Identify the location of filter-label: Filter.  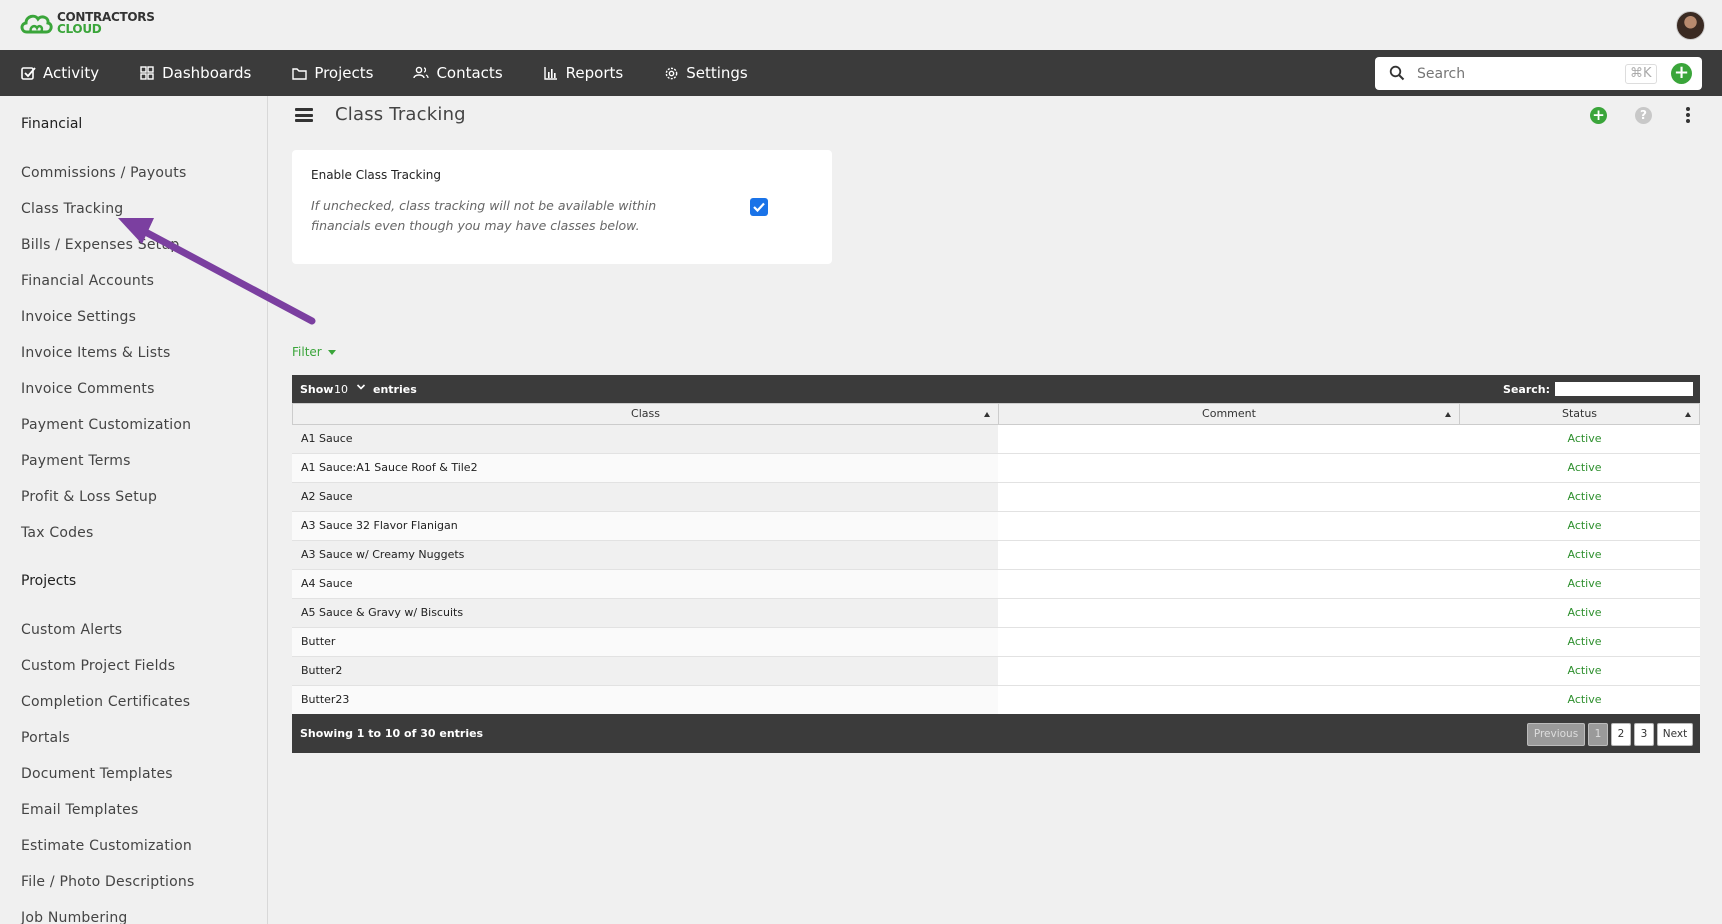
(307, 352).